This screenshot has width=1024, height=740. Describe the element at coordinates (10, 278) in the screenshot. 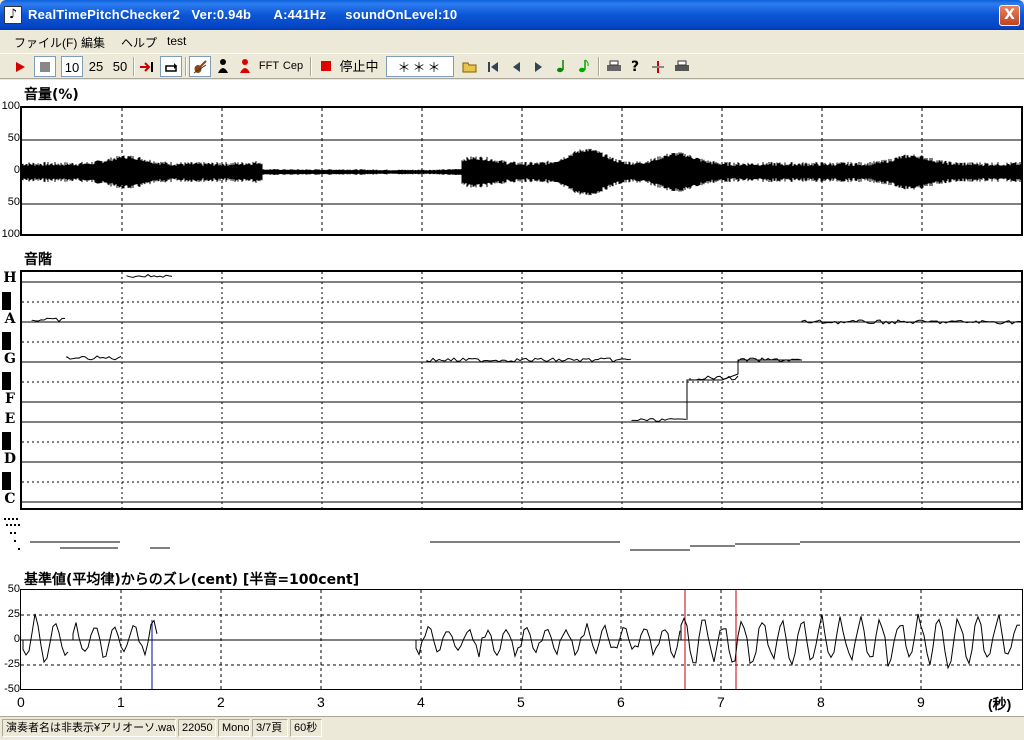

I see `note-label-h: H` at that location.